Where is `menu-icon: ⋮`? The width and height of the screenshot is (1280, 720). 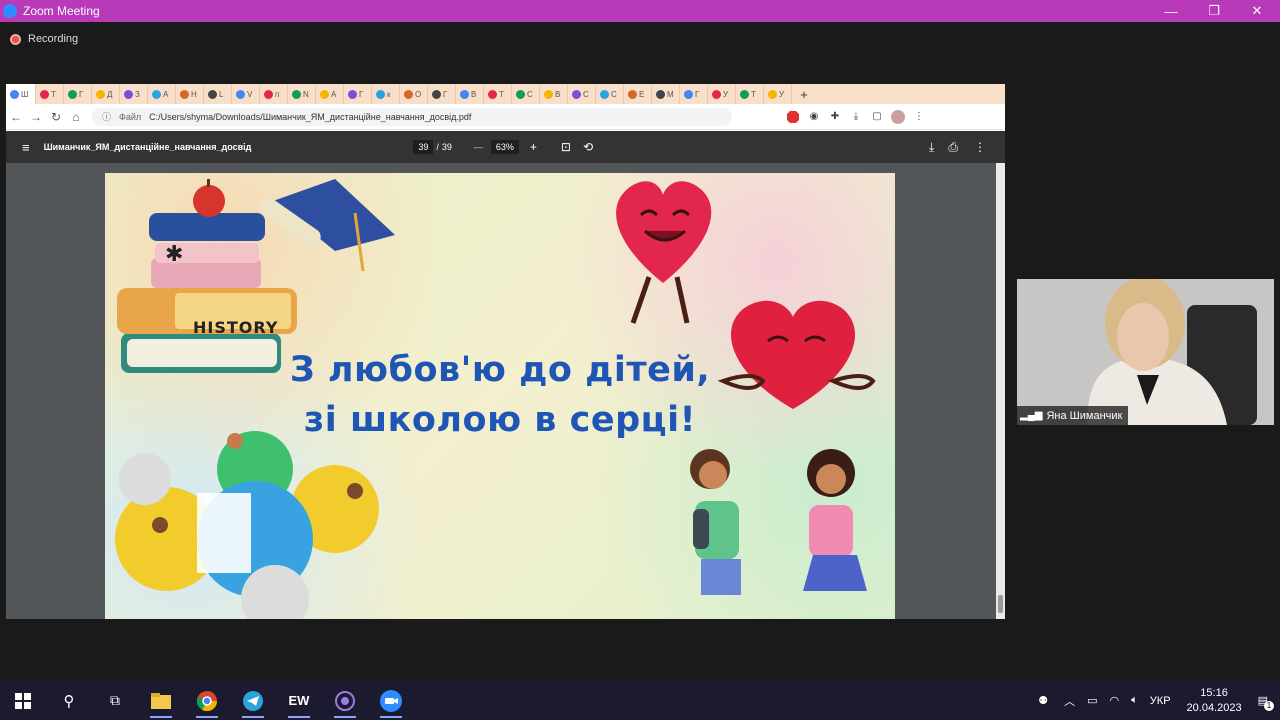
menu-icon: ⋮ is located at coordinates (919, 117).